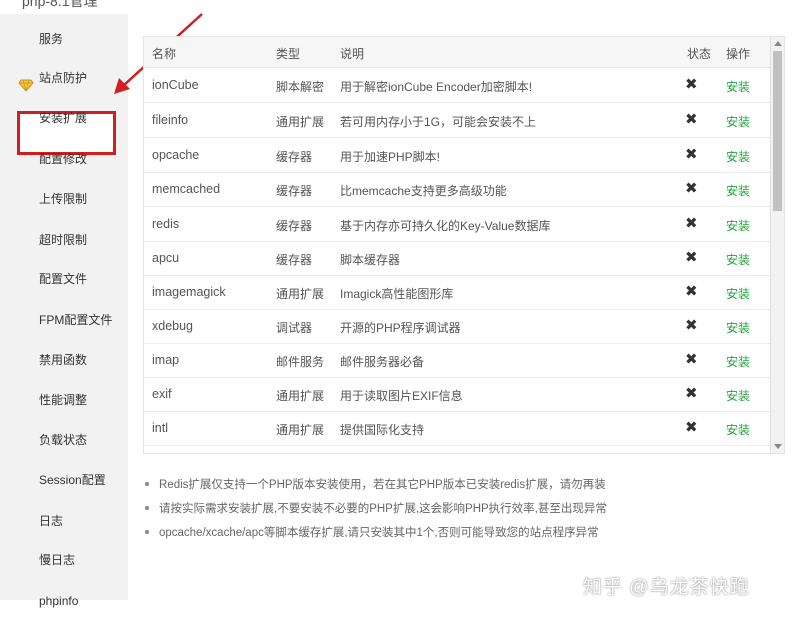 The width and height of the screenshot is (800, 620). Describe the element at coordinates (57, 560) in the screenshot. I see `sidebar-item-label: 慢日志` at that location.